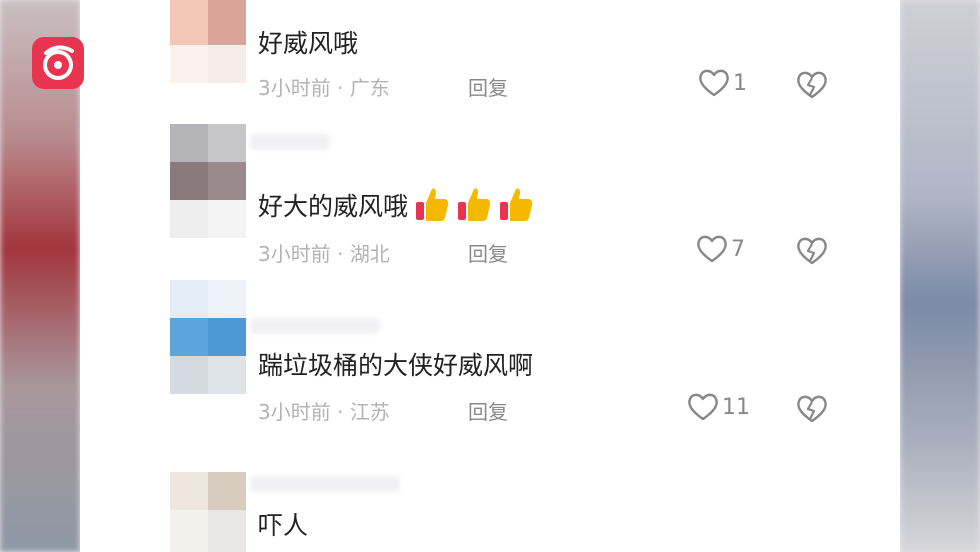 The image size is (980, 552). Describe the element at coordinates (113, 54) in the screenshot. I see `watermark-text: 新黄河` at that location.